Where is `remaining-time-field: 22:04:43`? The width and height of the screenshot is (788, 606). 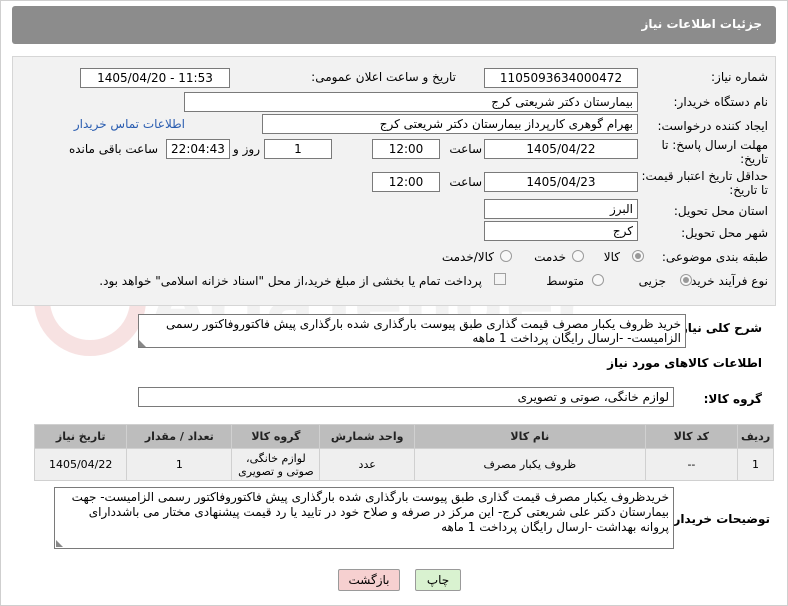 remaining-time-field: 22:04:43 is located at coordinates (198, 149).